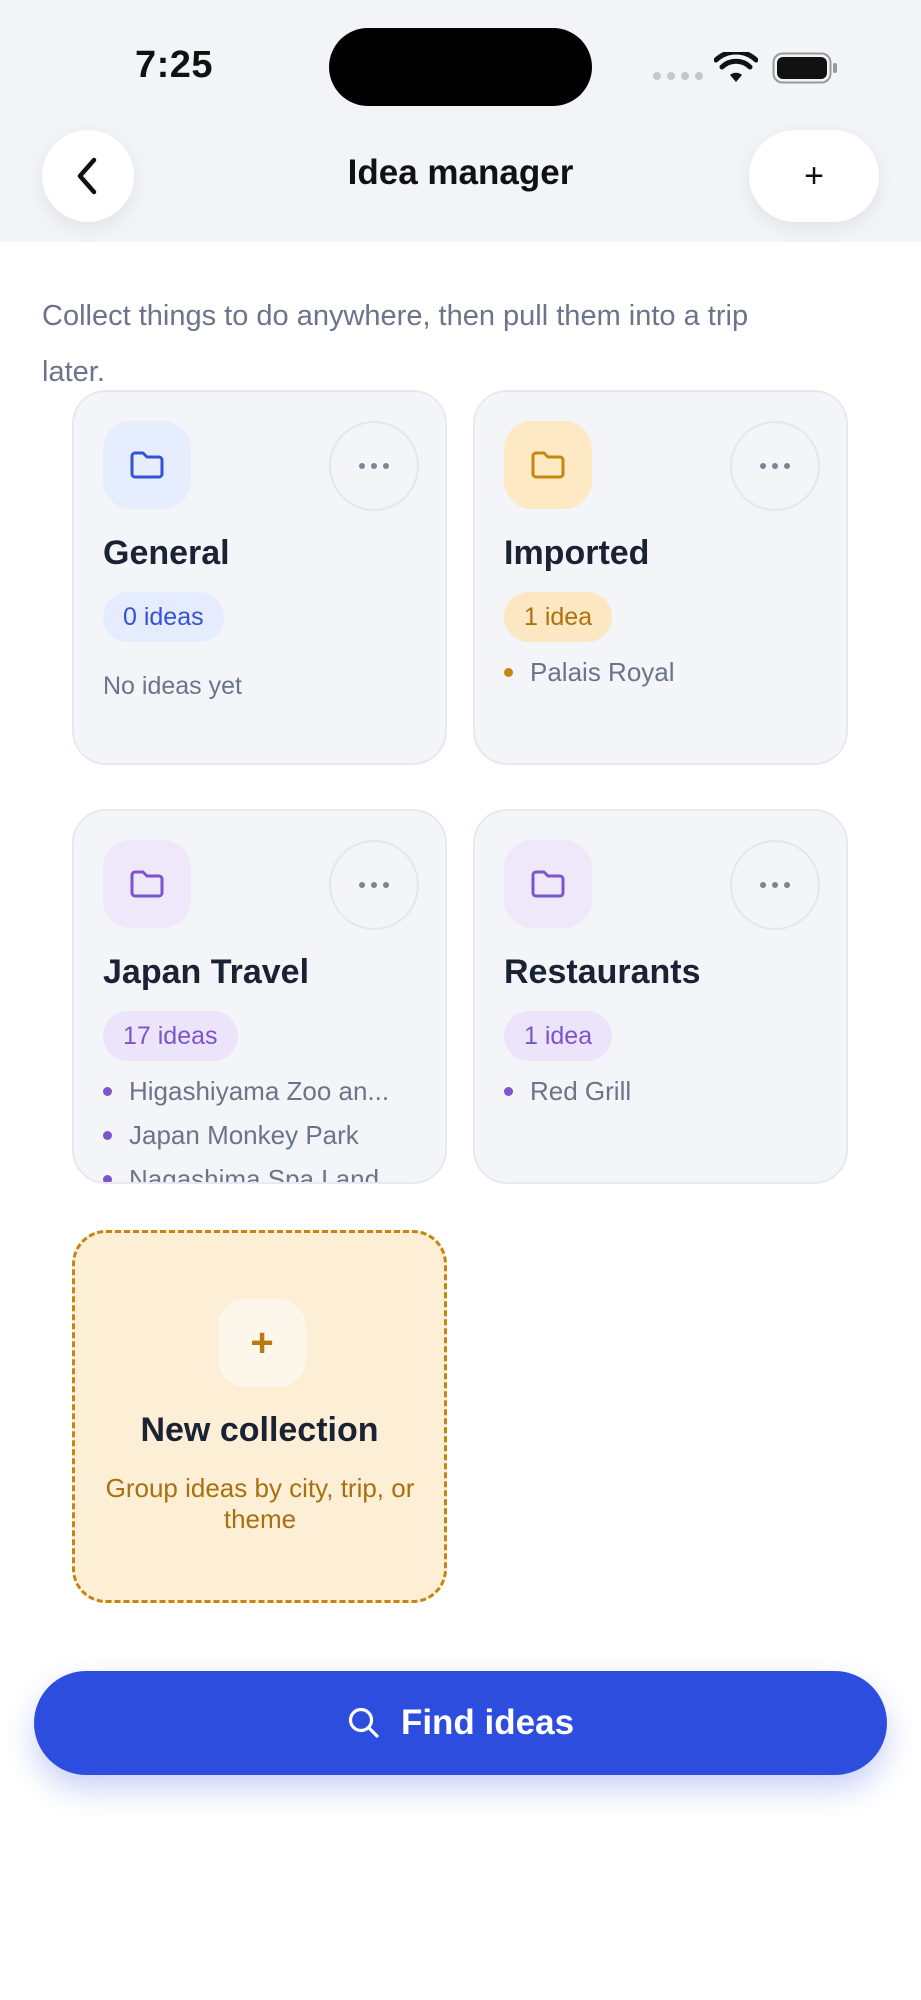 The width and height of the screenshot is (921, 2000). Describe the element at coordinates (174, 65) in the screenshot. I see `status-time: 7:25` at that location.